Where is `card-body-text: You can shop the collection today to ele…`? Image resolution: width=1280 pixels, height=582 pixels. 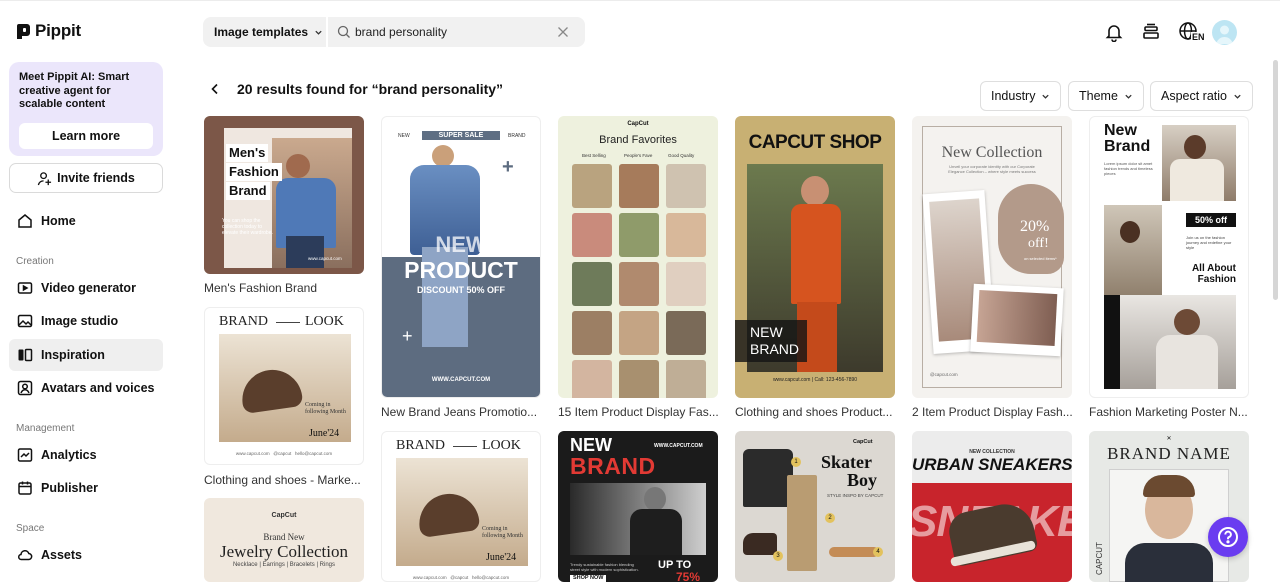
card-body-text: You can shop the collection today to ele… is located at coordinates (247, 227).